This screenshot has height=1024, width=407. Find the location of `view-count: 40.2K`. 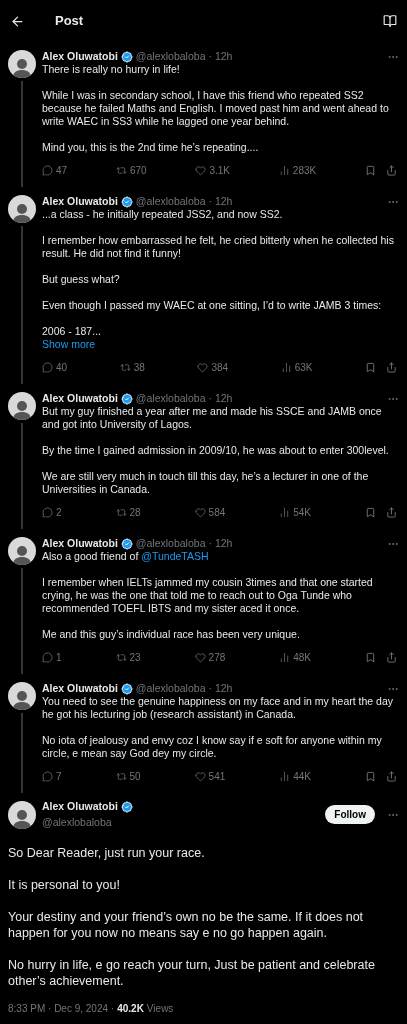

view-count: 40.2K is located at coordinates (130, 1008).